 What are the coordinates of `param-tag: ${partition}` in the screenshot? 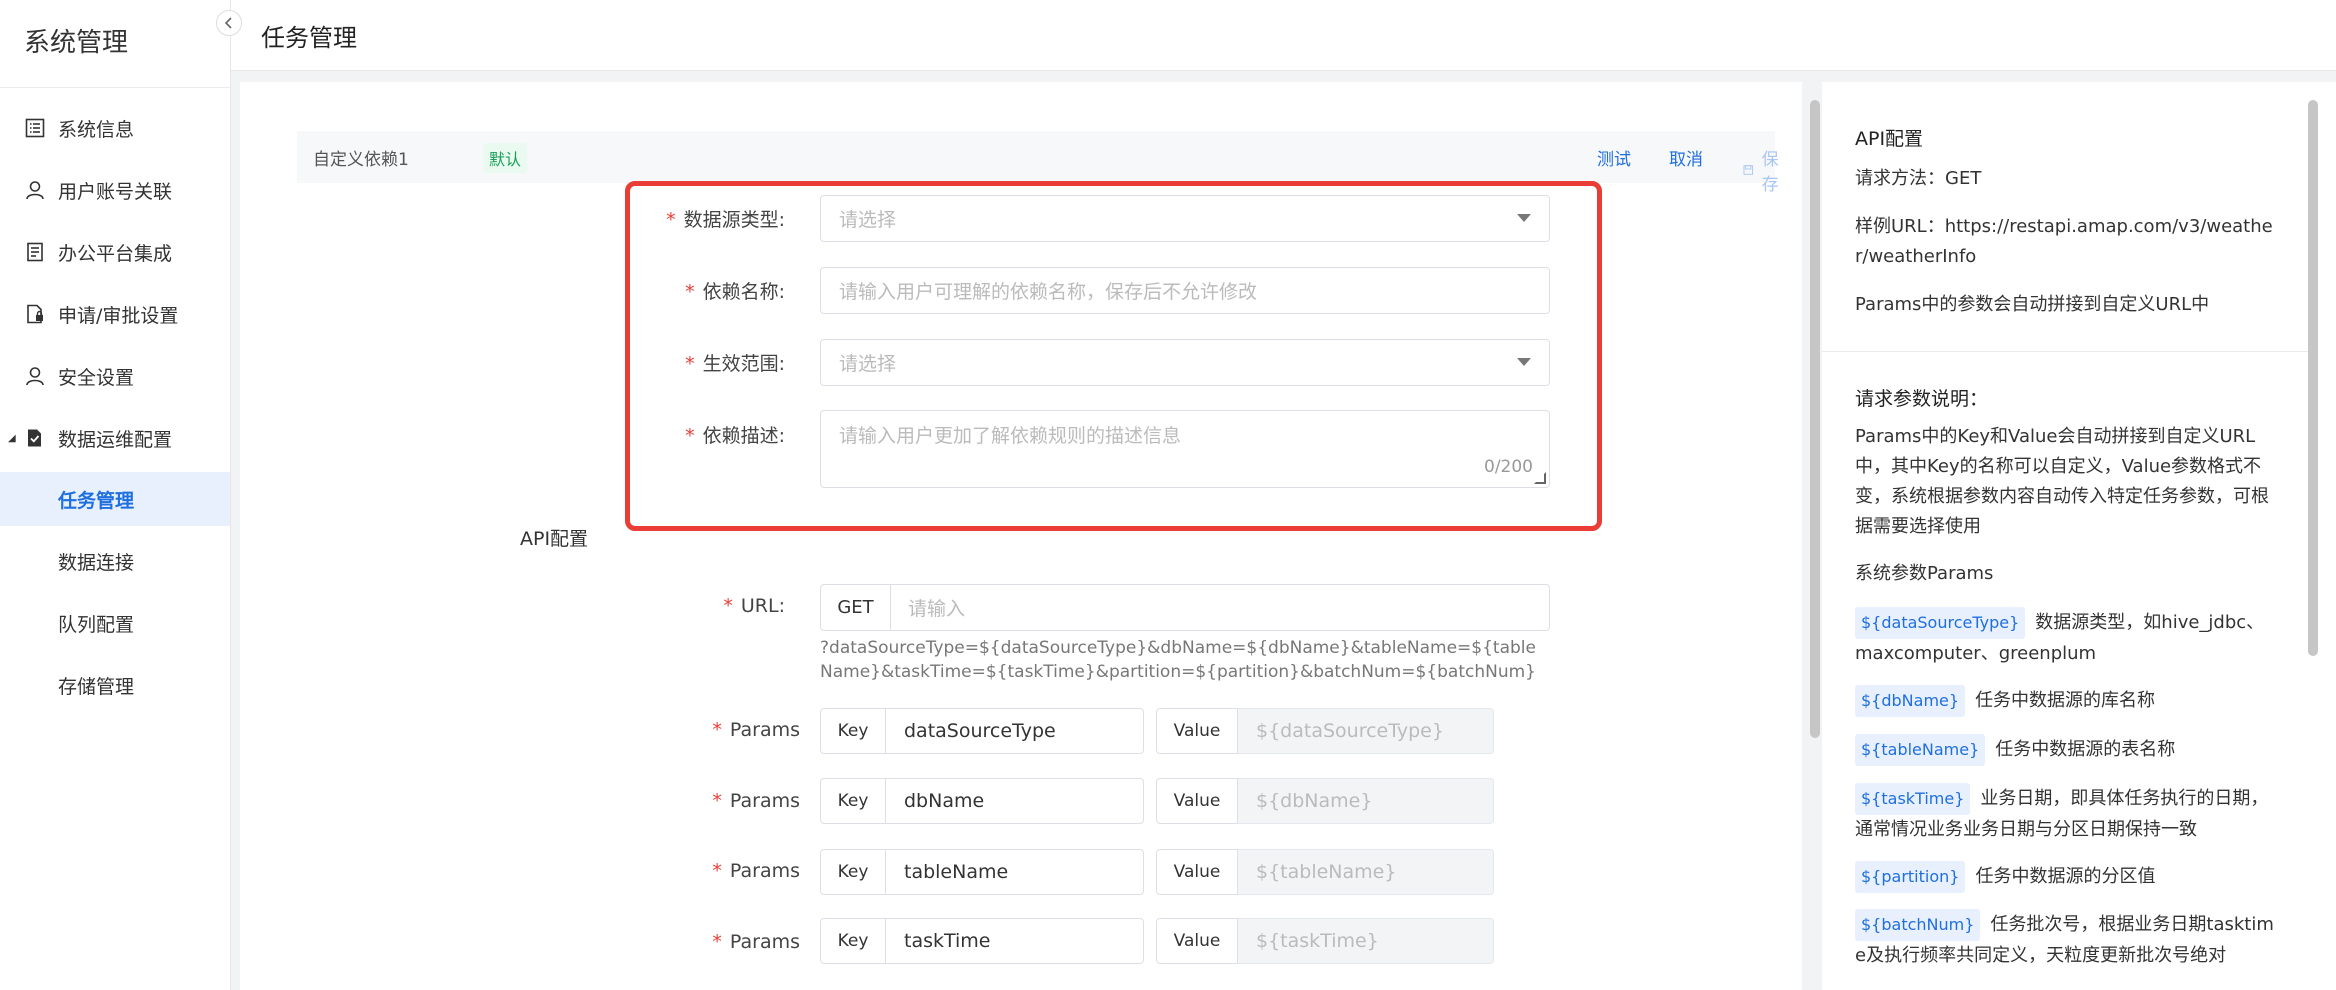 It's located at (1910, 877).